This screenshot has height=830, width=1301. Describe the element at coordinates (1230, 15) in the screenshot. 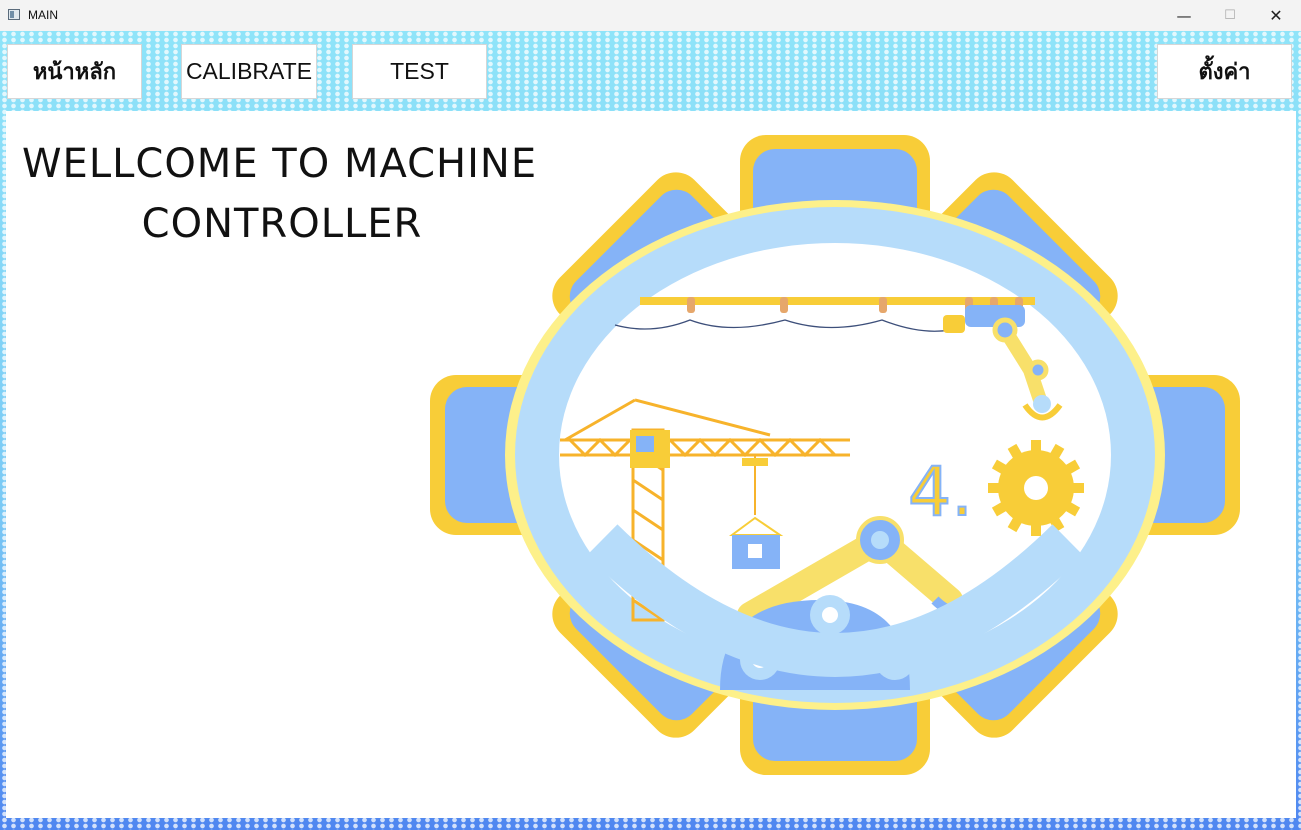

I see `maximize-button: ☐` at that location.